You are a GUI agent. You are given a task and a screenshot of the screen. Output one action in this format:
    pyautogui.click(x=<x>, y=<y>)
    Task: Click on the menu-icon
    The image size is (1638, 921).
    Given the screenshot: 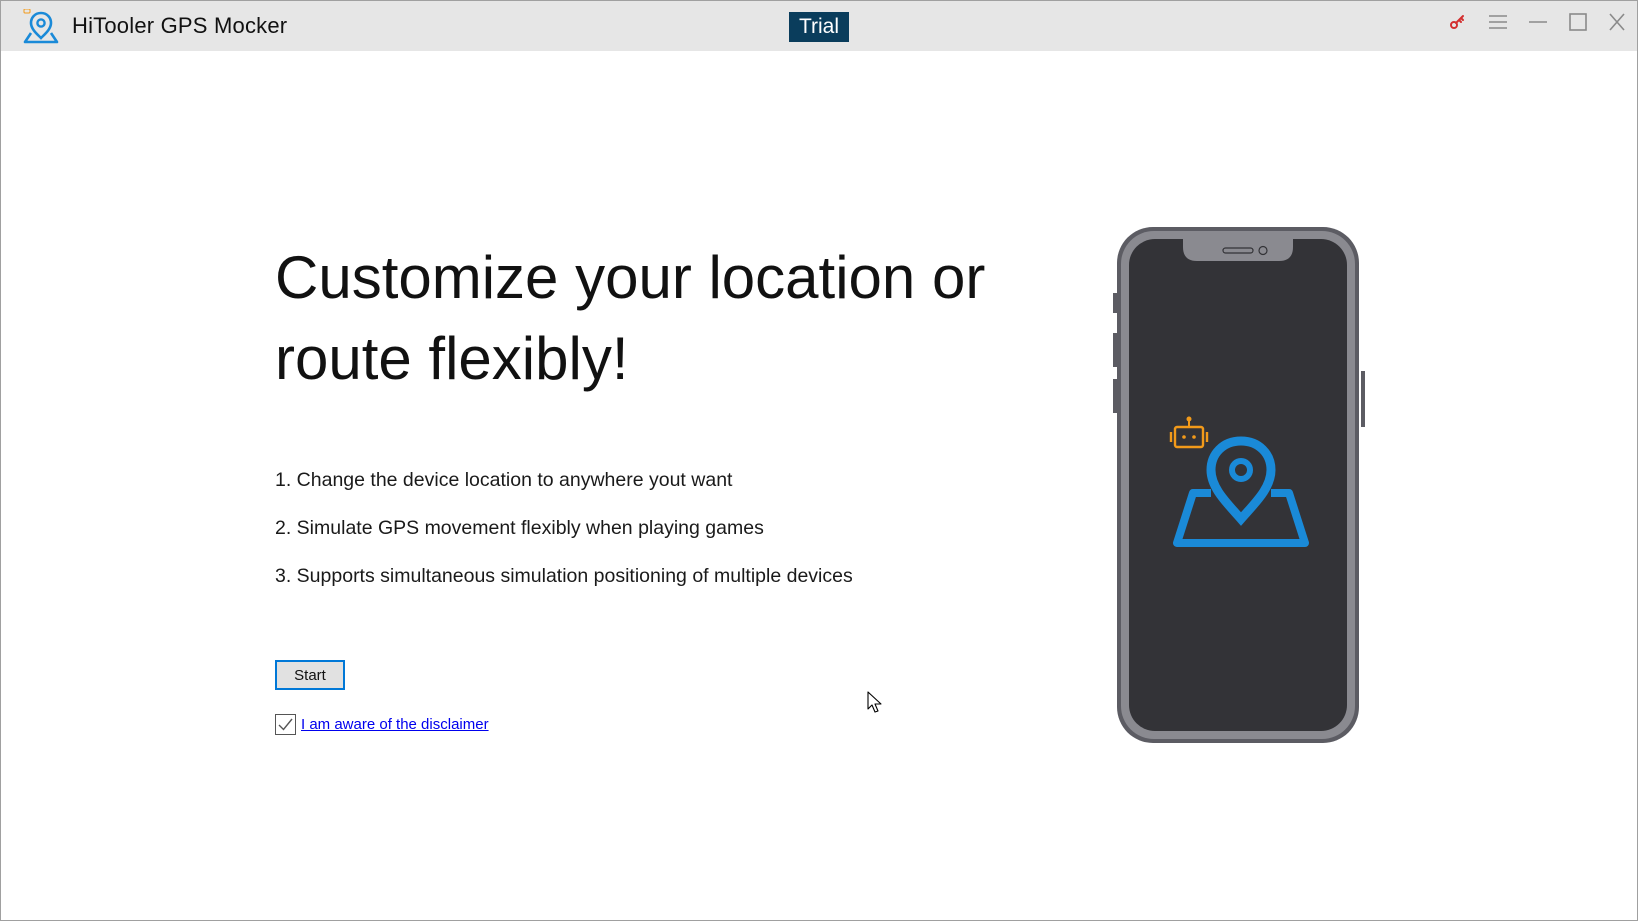 What is the action you would take?
    pyautogui.click(x=1498, y=22)
    